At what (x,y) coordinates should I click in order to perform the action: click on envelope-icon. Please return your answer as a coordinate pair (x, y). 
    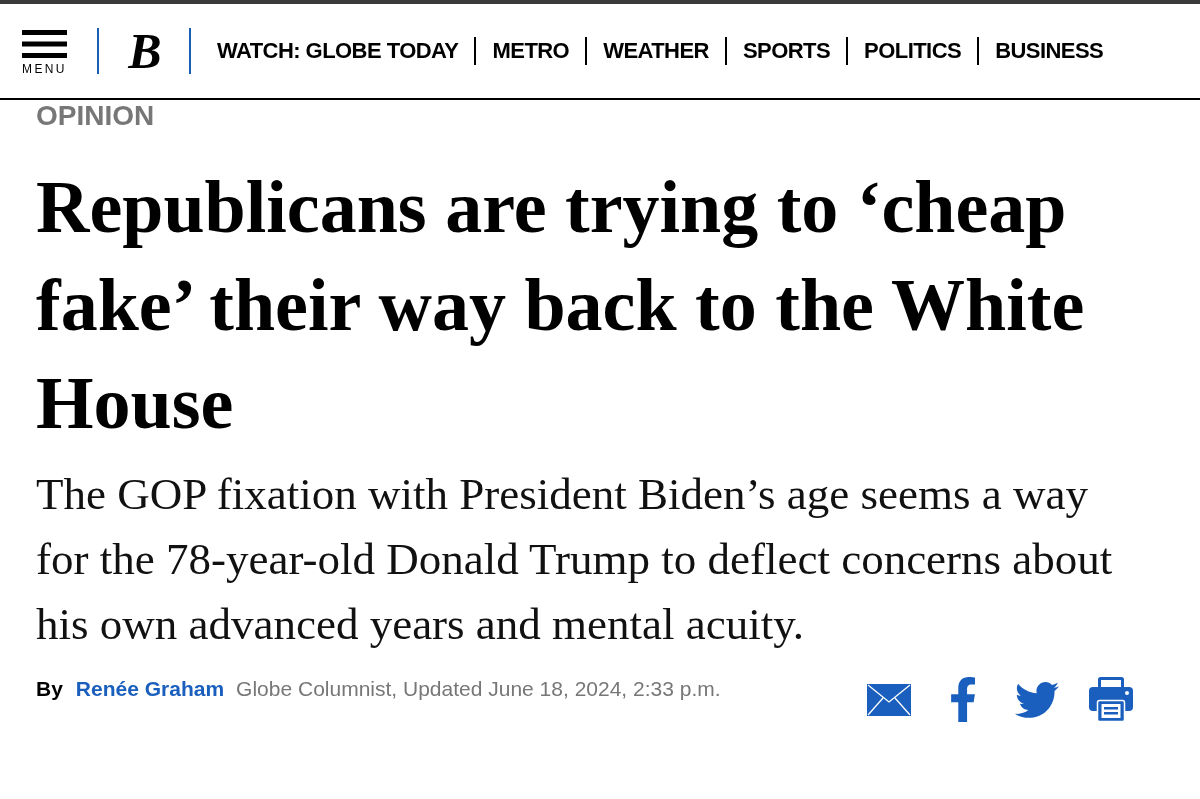
    Looking at the image, I should click on (889, 699).